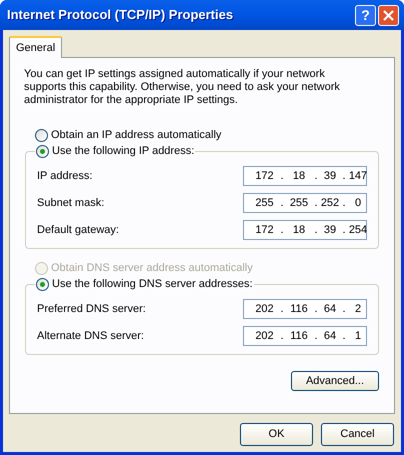 Image resolution: width=404 pixels, height=455 pixels. What do you see at coordinates (365, 15) in the screenshot?
I see `help-button: ?` at bounding box center [365, 15].